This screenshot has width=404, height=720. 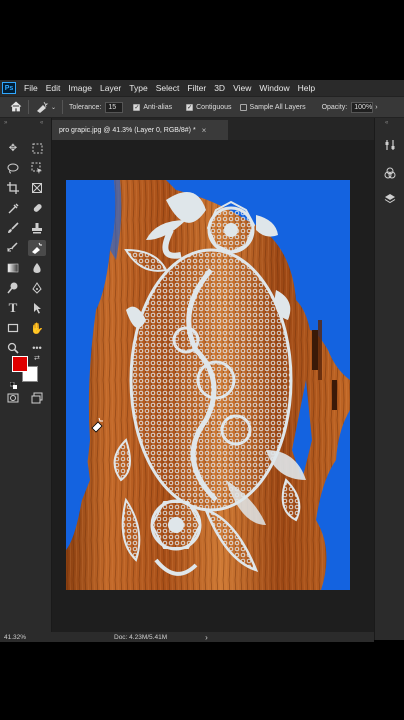 I want to click on frame-tool-icon, so click(x=37, y=188).